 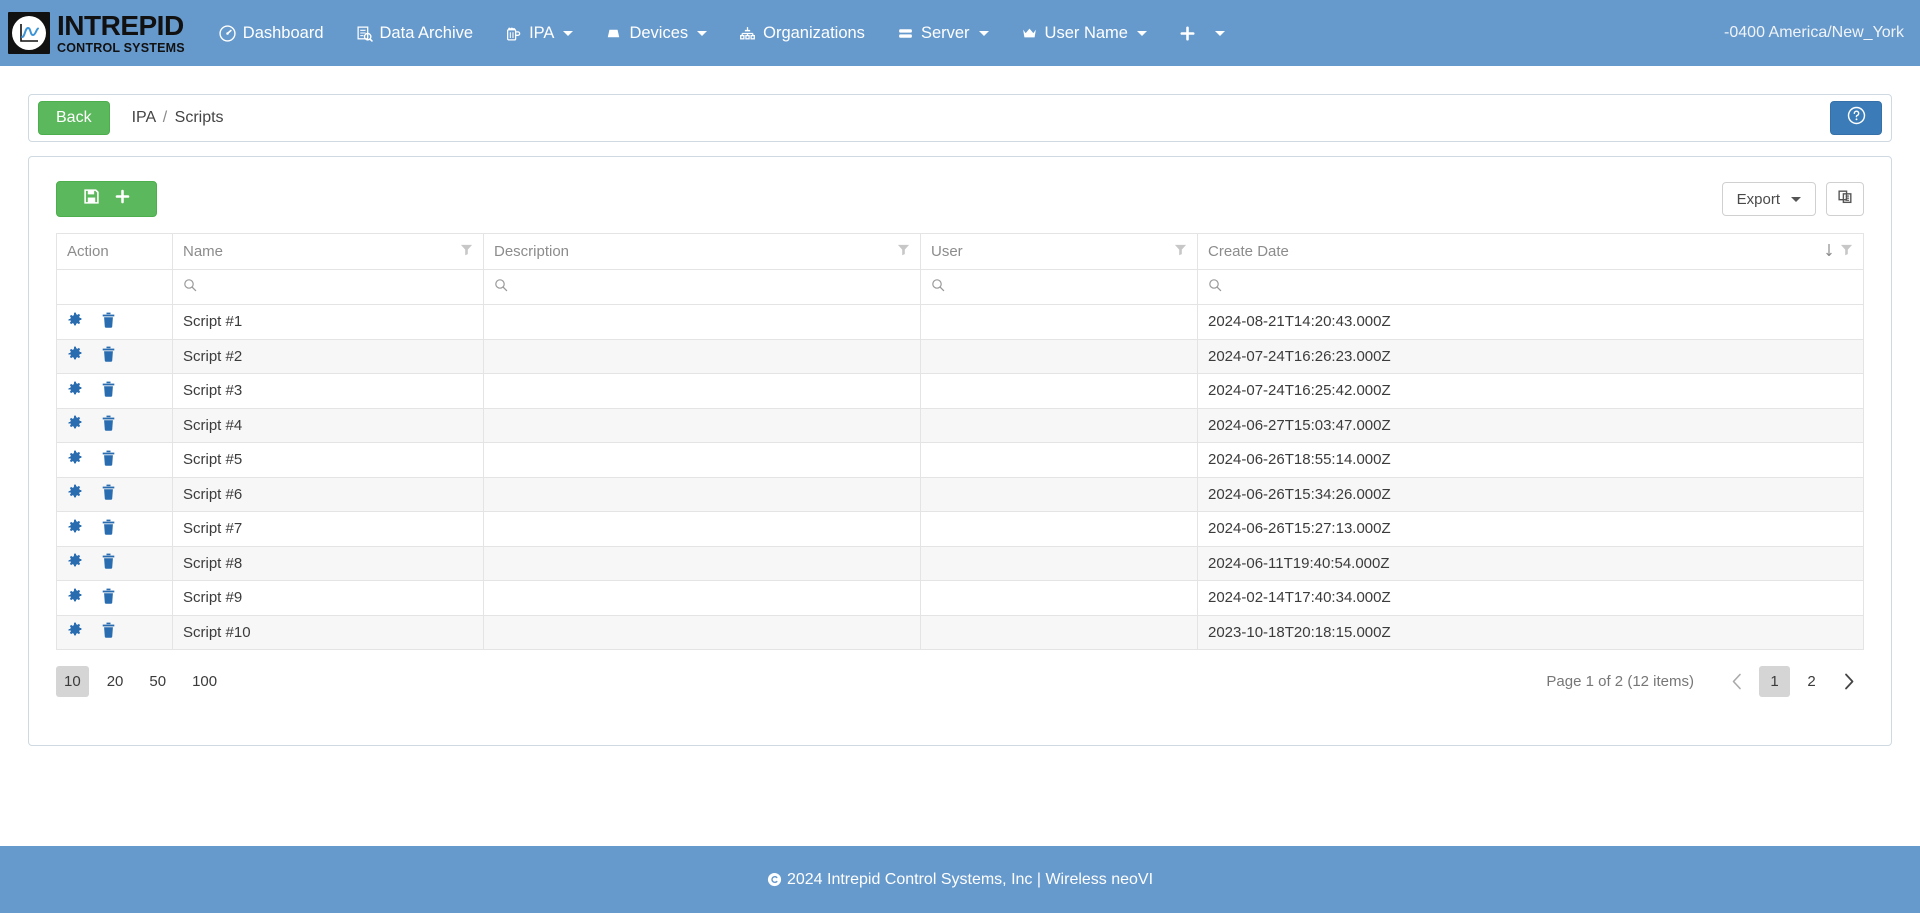 I want to click on help-button, so click(x=1856, y=118).